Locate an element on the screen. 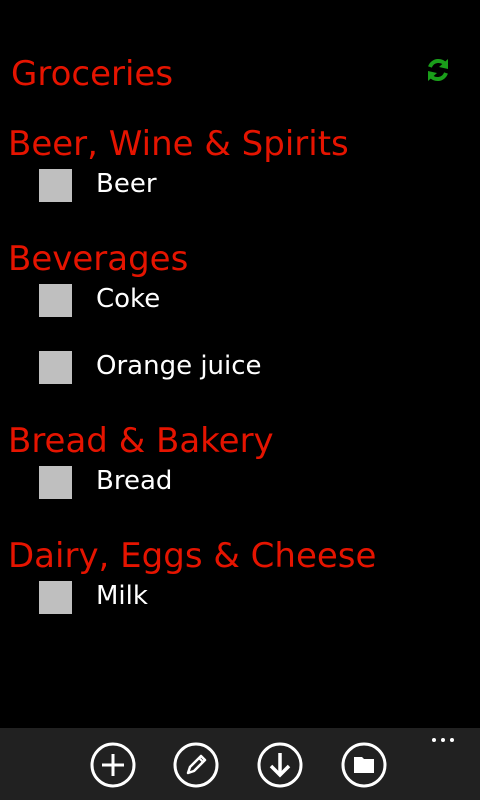 The image size is (480, 800). category-title: Beverages is located at coordinates (98, 259).